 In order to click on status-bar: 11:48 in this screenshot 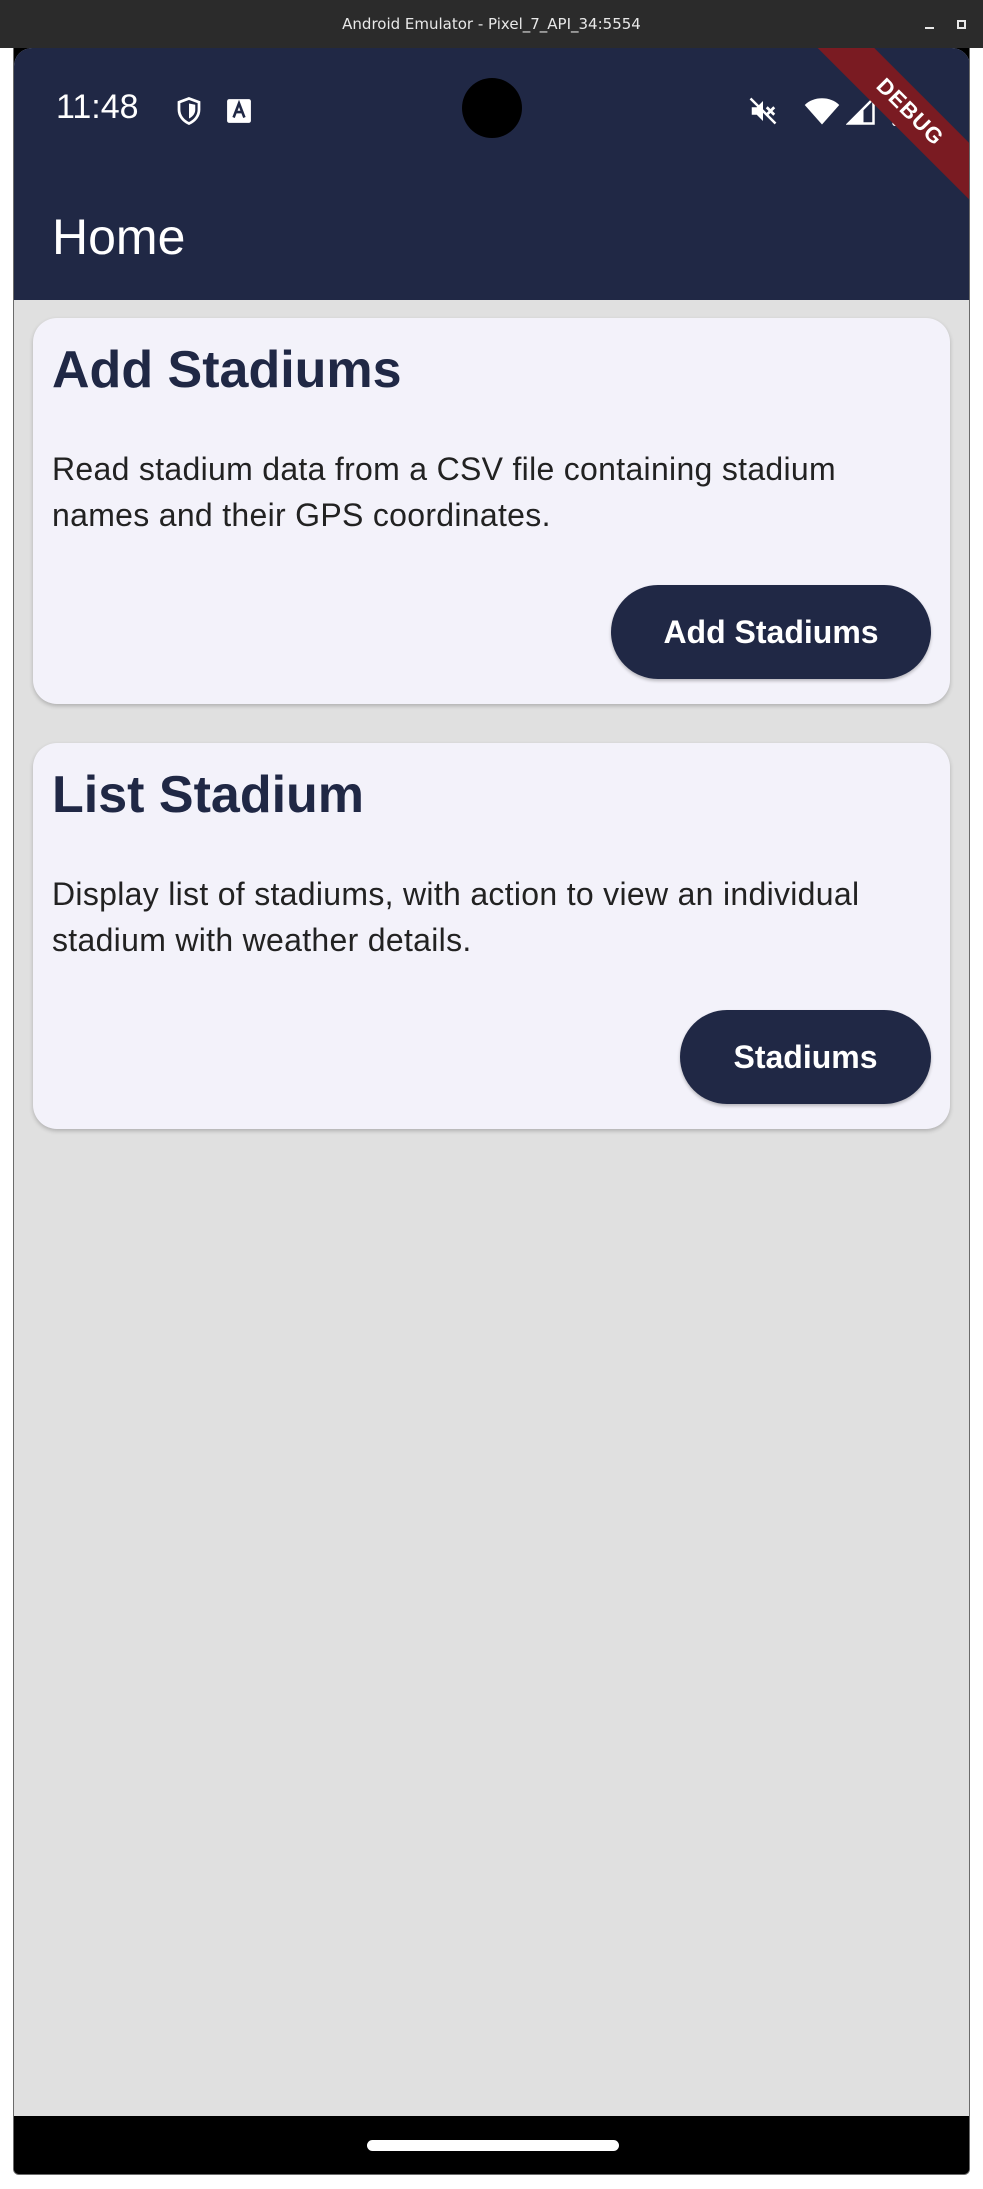, I will do `click(491, 110)`.